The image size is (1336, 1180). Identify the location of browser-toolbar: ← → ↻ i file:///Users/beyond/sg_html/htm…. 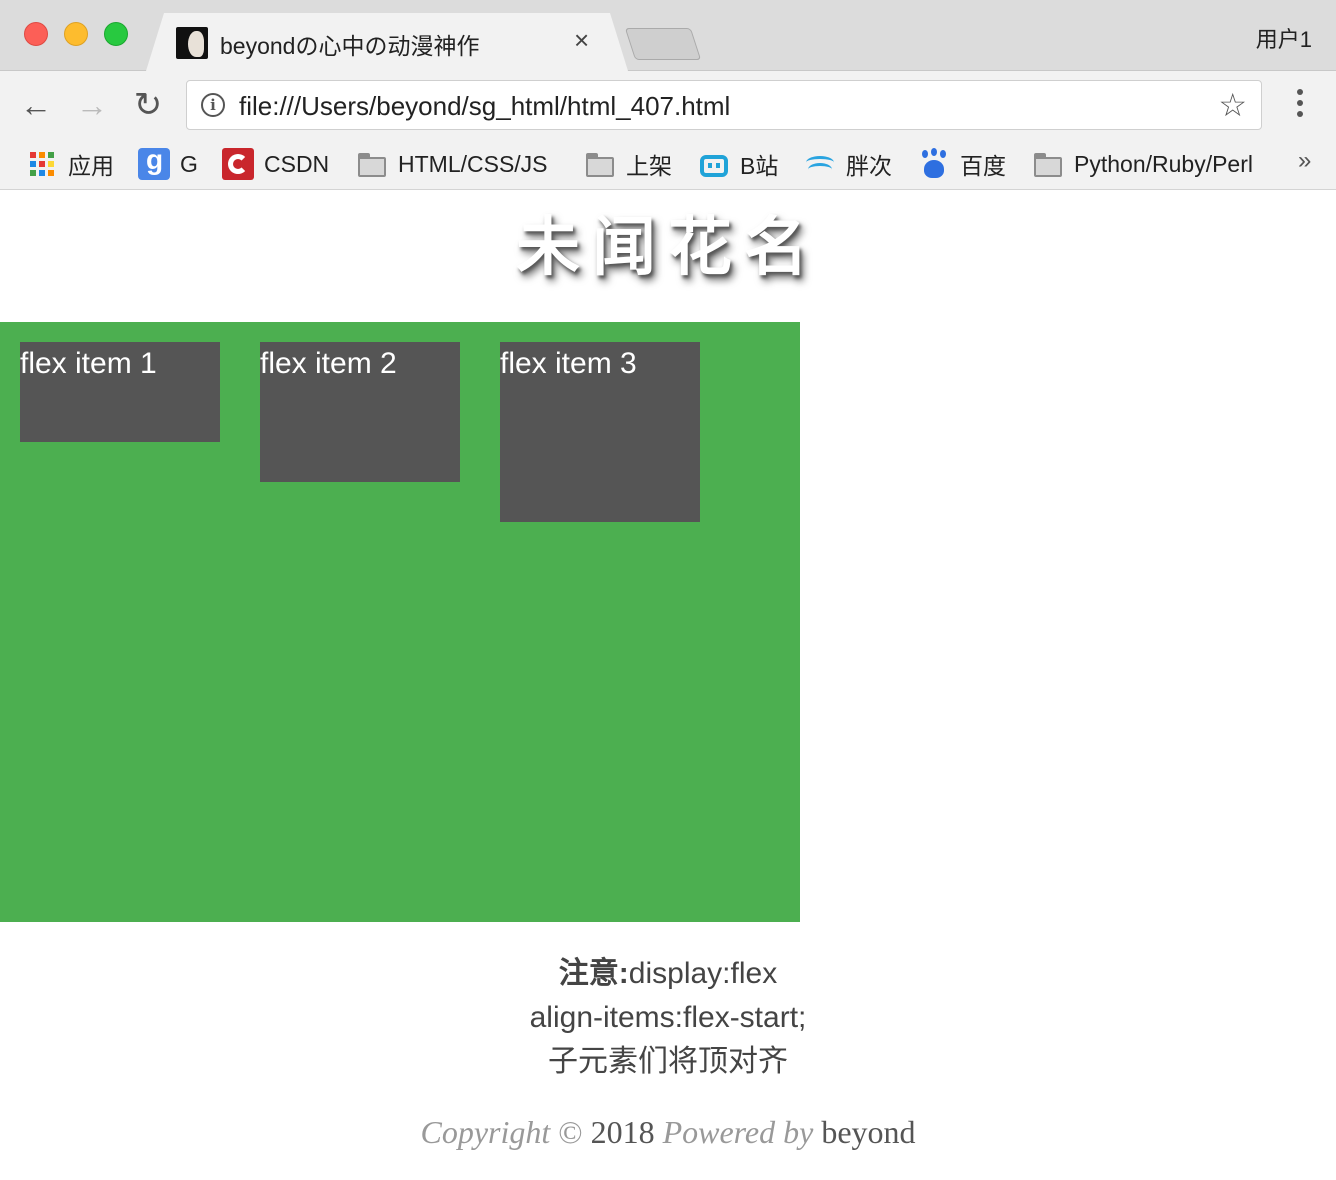
(668, 106).